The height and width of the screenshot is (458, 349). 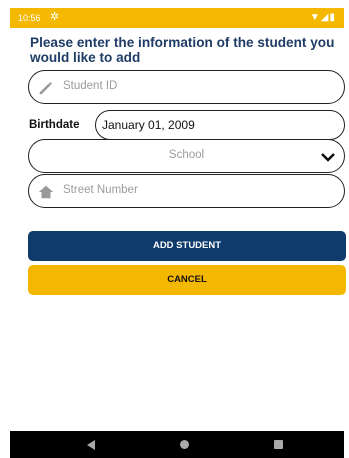 What do you see at coordinates (177, 444) in the screenshot?
I see `navigation-bar` at bounding box center [177, 444].